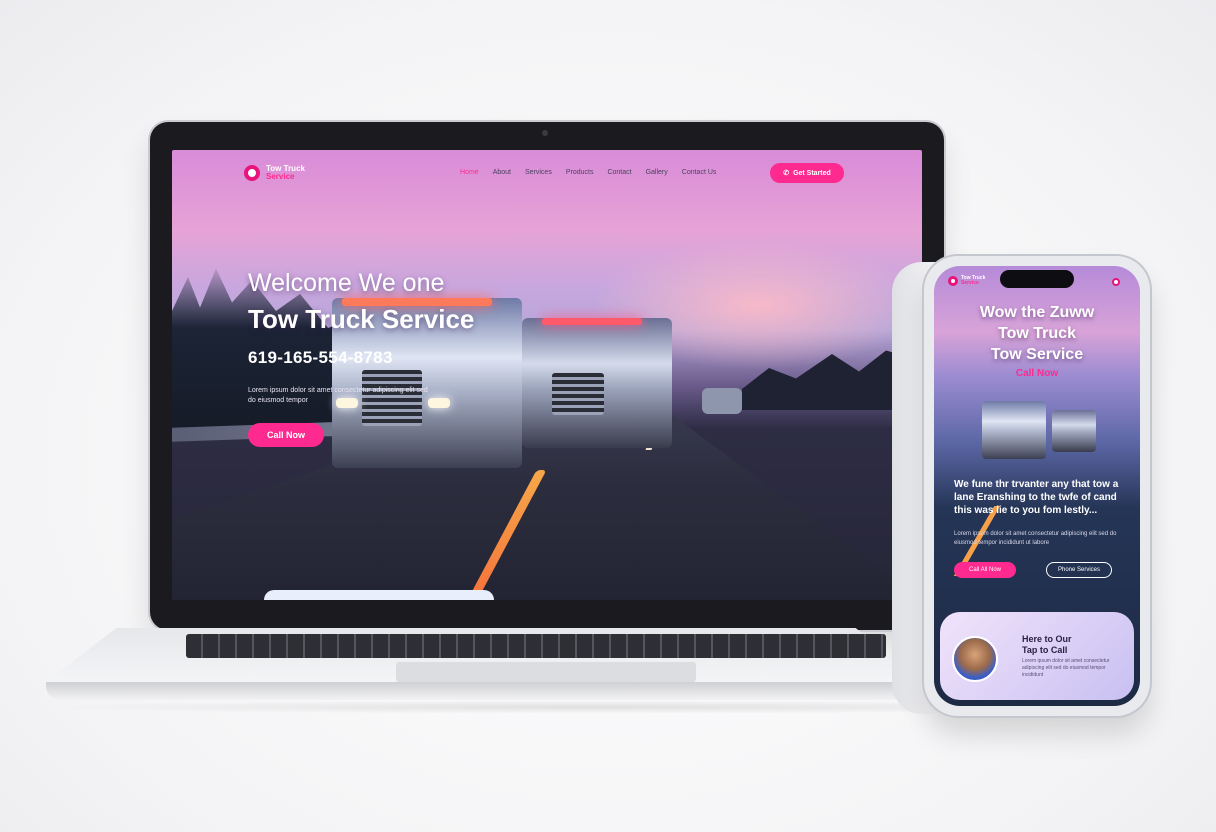 Image resolution: width=1216 pixels, height=832 pixels. I want to click on laptop-front-edge, so click(486, 691).